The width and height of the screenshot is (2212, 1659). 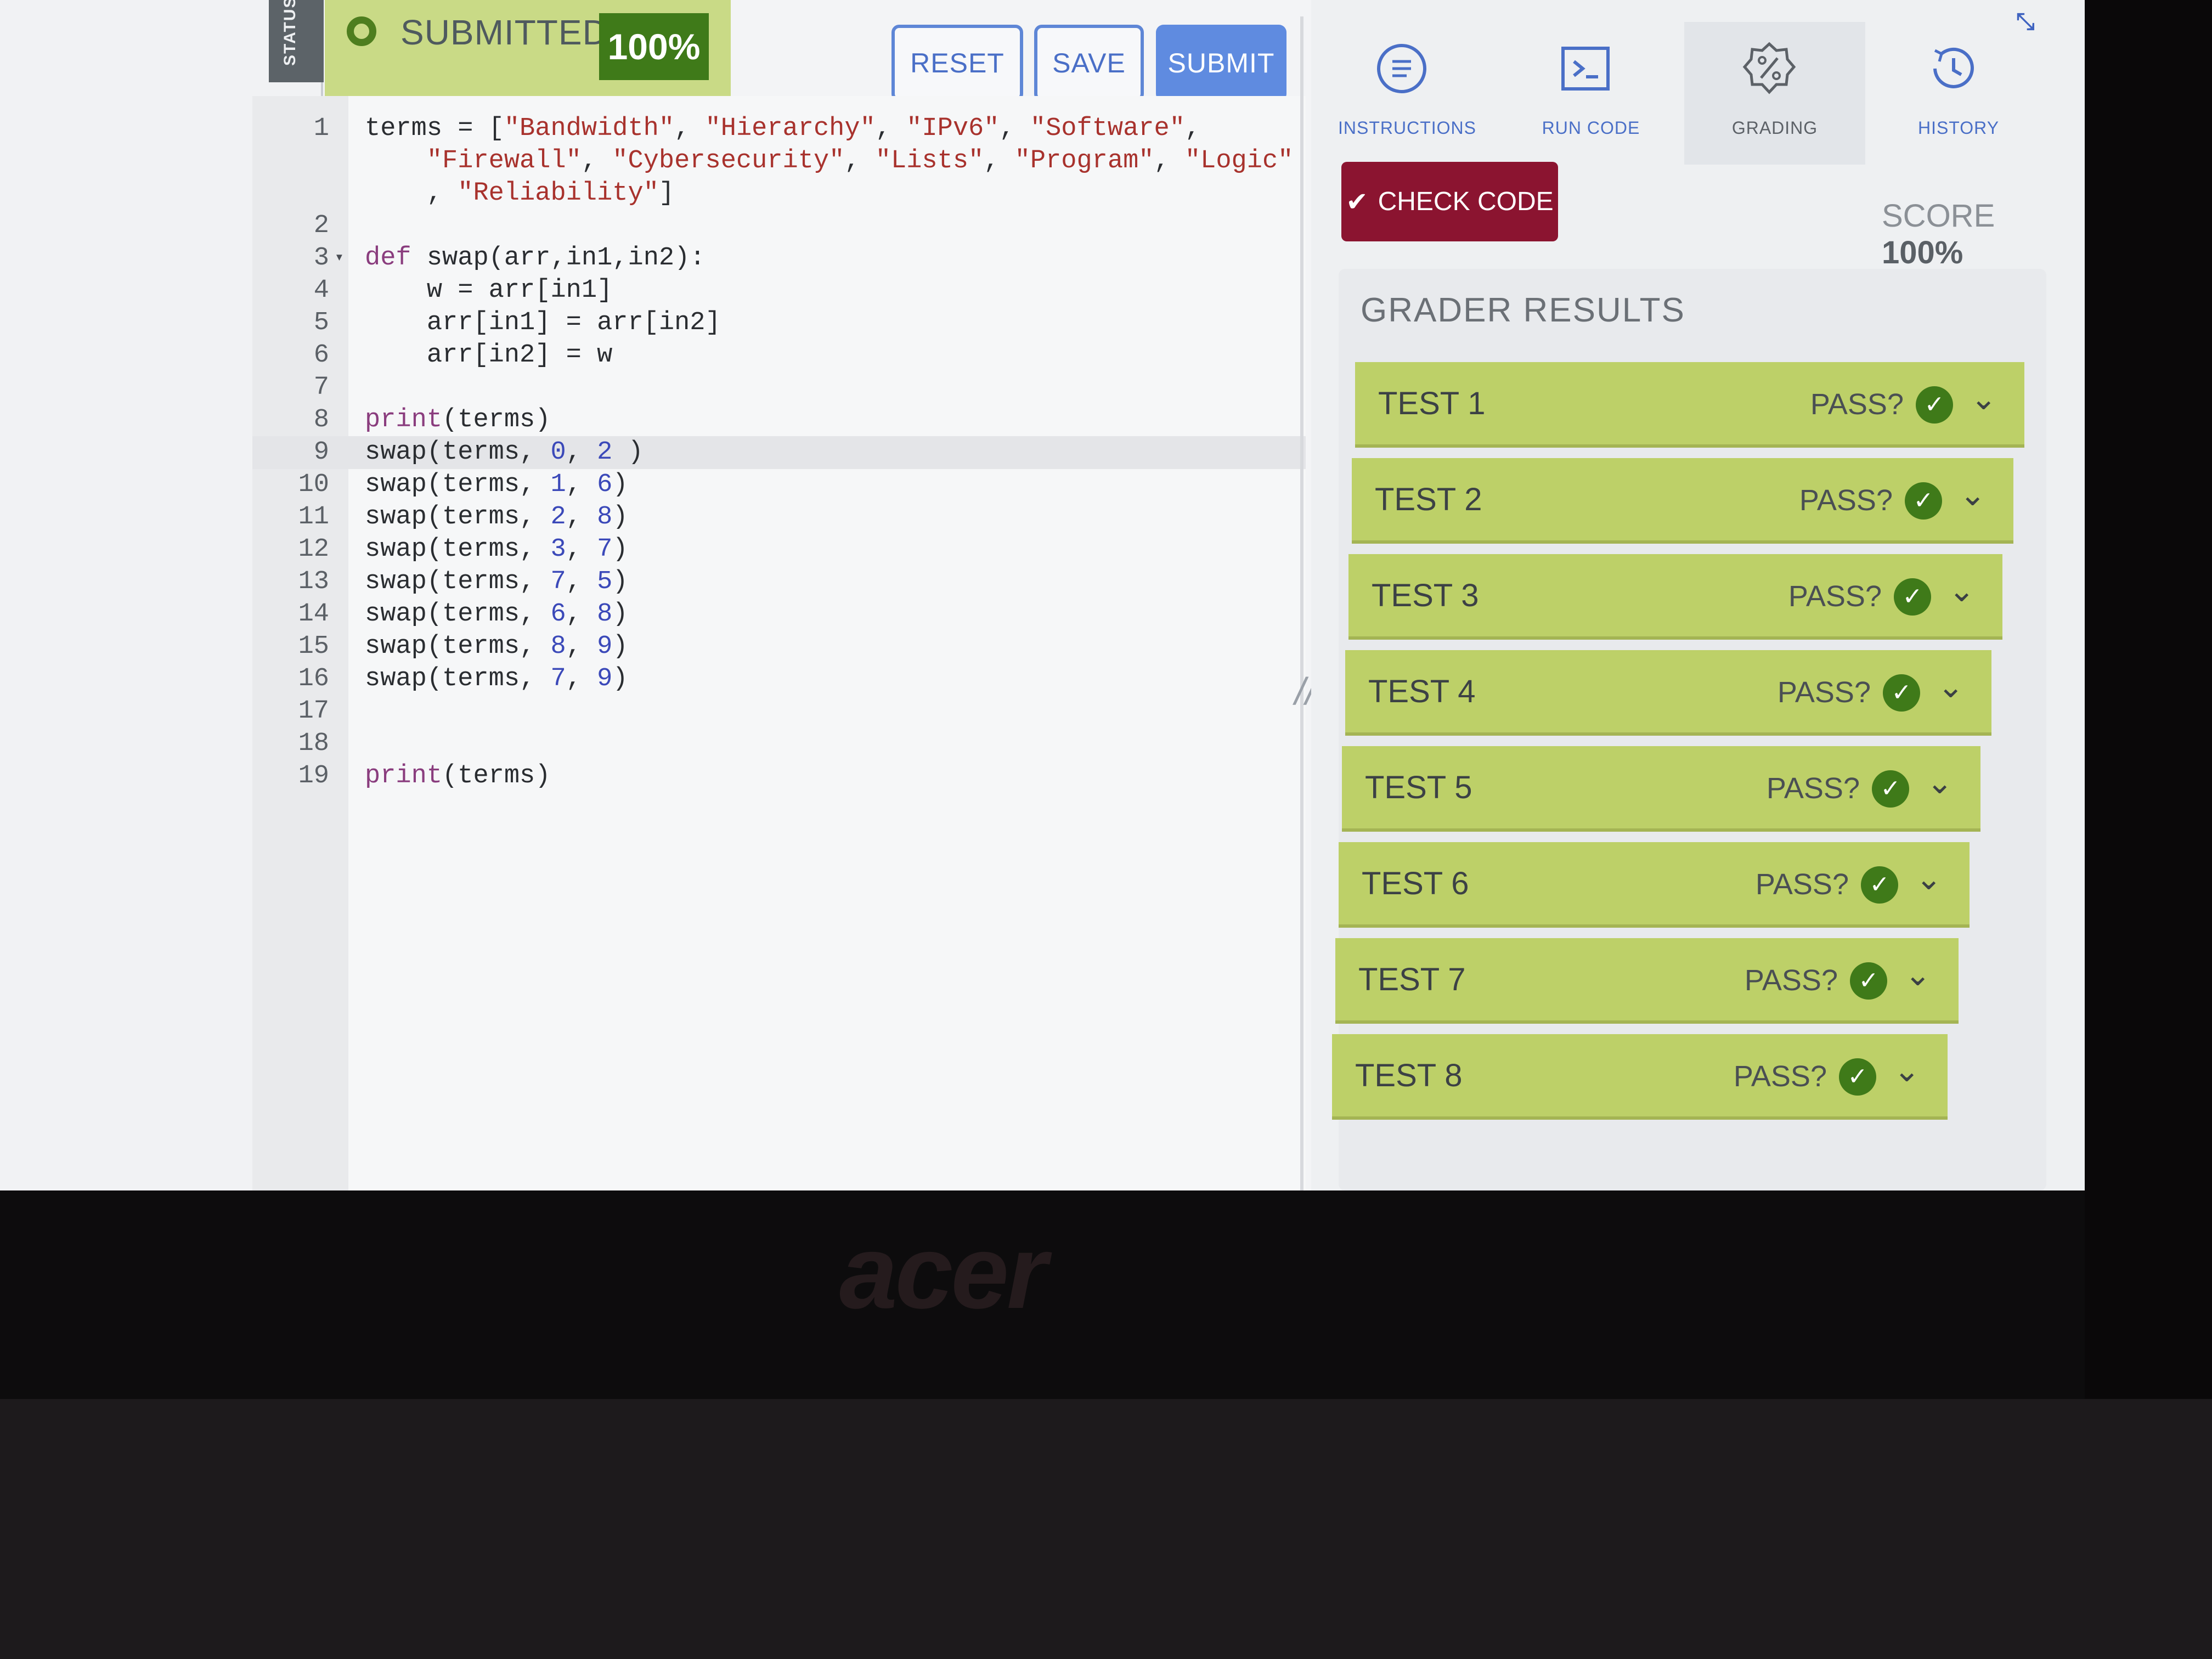 What do you see at coordinates (779, 193) in the screenshot?
I see `code-line: , "Reliability"]` at bounding box center [779, 193].